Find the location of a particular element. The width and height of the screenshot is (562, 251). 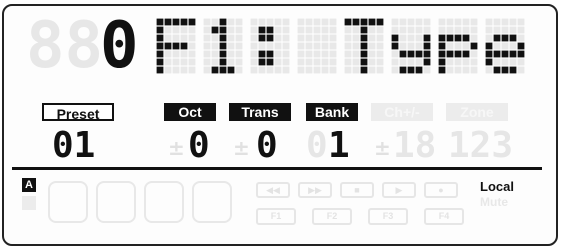

local-indicator: Local is located at coordinates (497, 186).